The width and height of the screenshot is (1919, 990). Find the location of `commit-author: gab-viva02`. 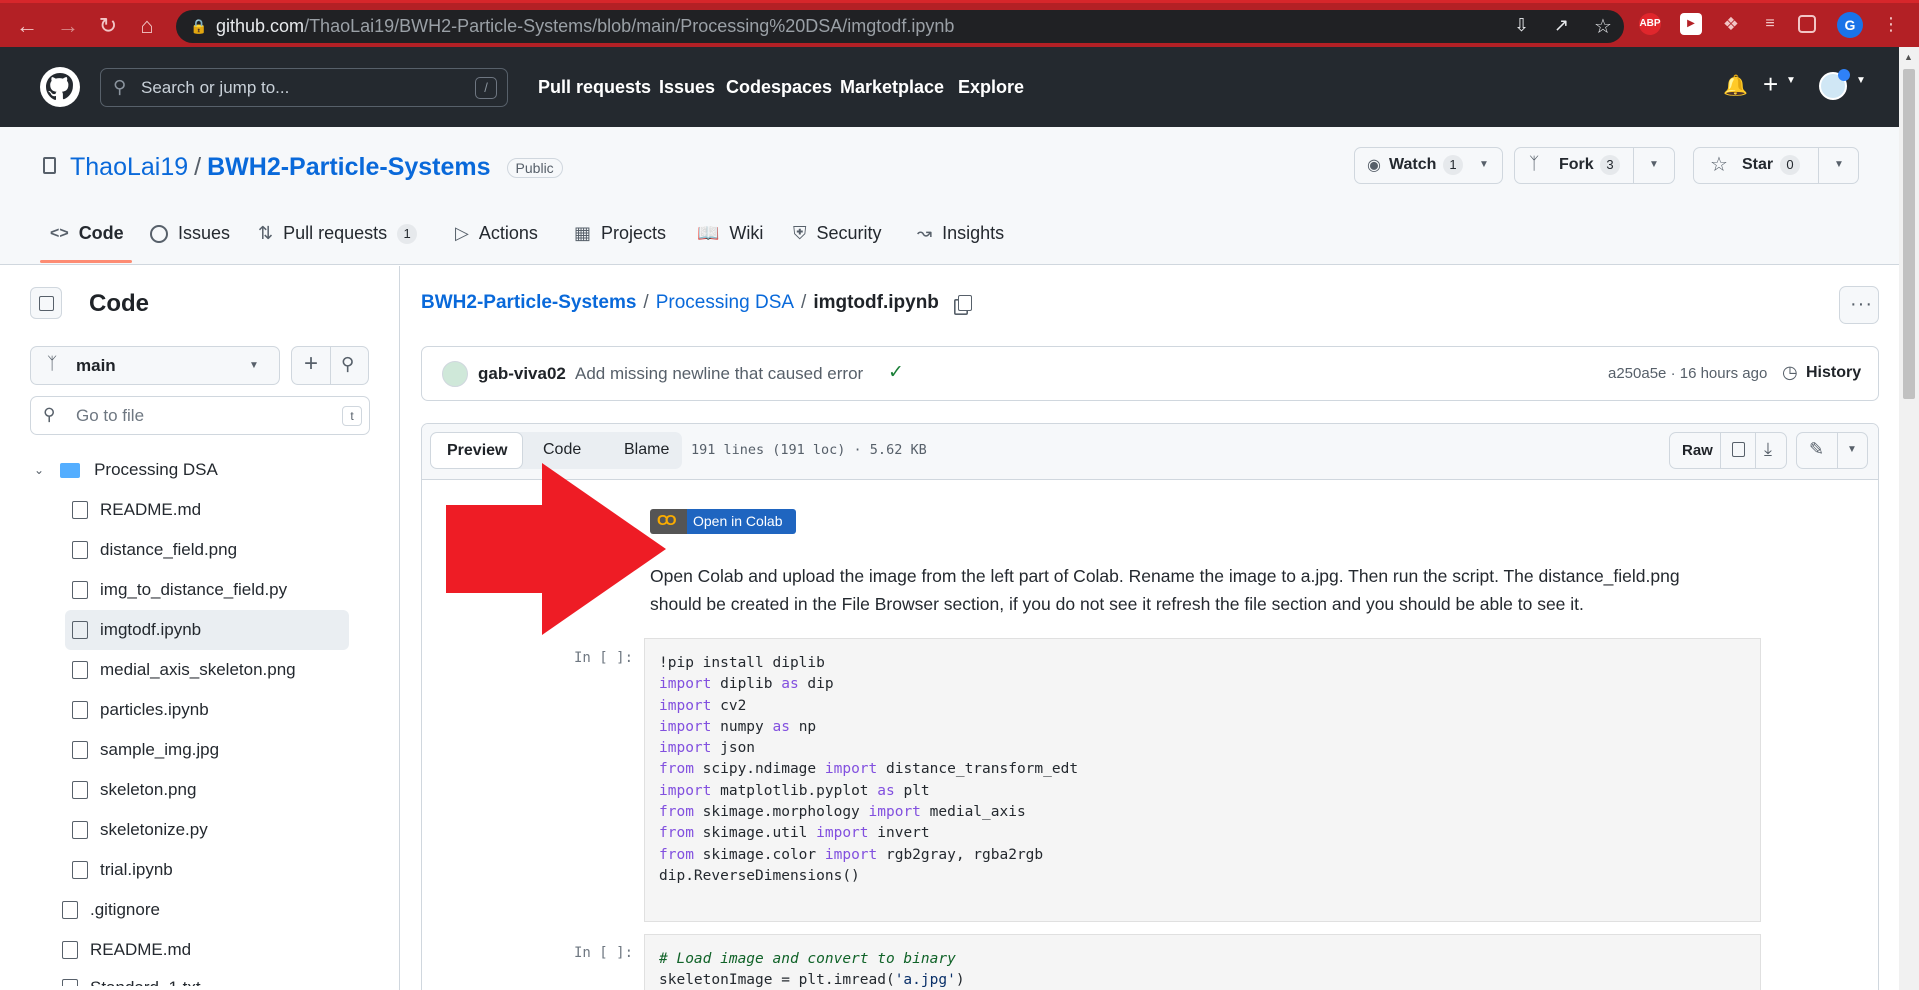

commit-author: gab-viva02 is located at coordinates (522, 374).